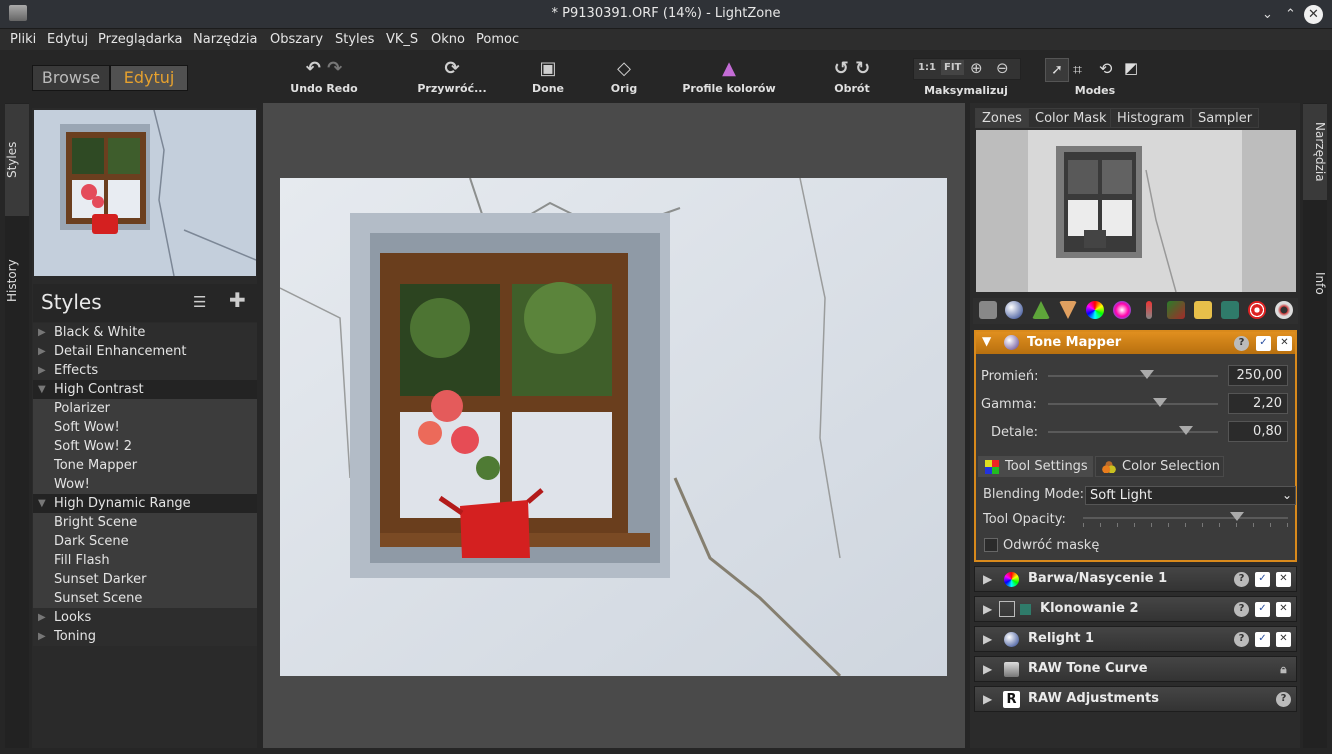  What do you see at coordinates (624, 78) in the screenshot?
I see `orig-button: ◇ Orig` at bounding box center [624, 78].